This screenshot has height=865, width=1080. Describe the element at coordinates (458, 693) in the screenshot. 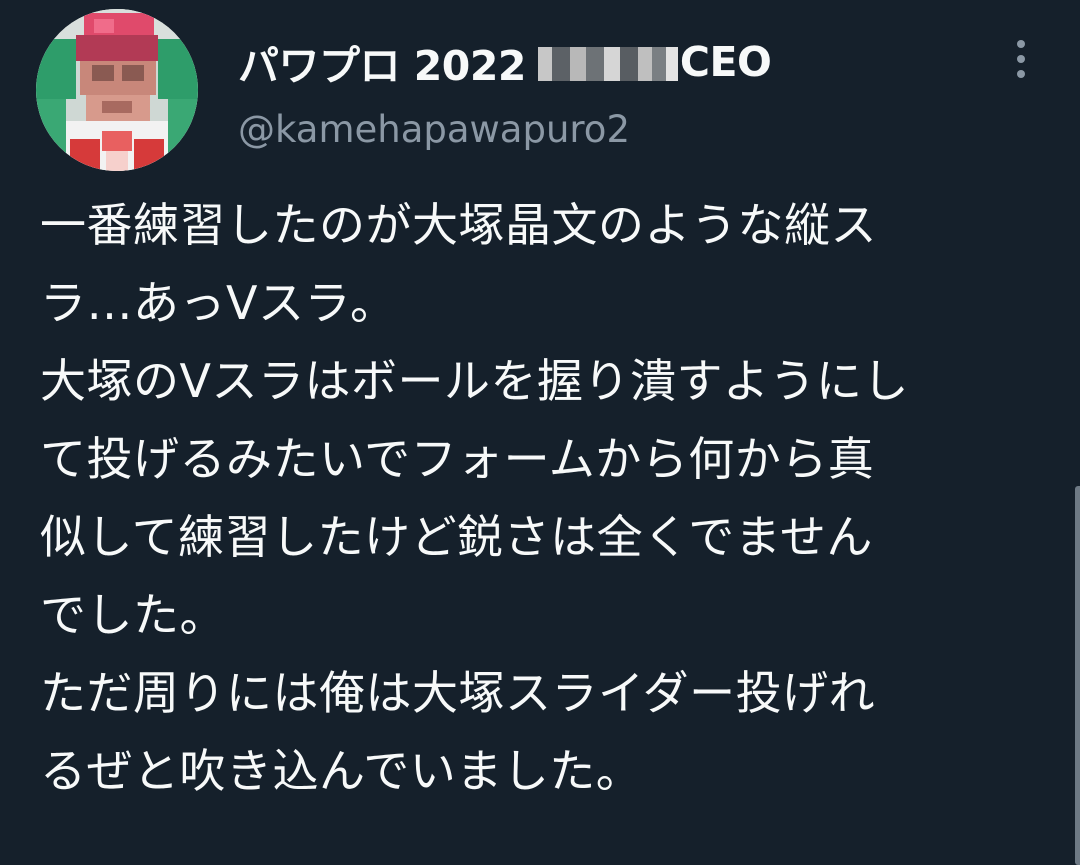

I see `tweet-text-line: ただ周りには俺は大塚スライダー投げれ` at that location.